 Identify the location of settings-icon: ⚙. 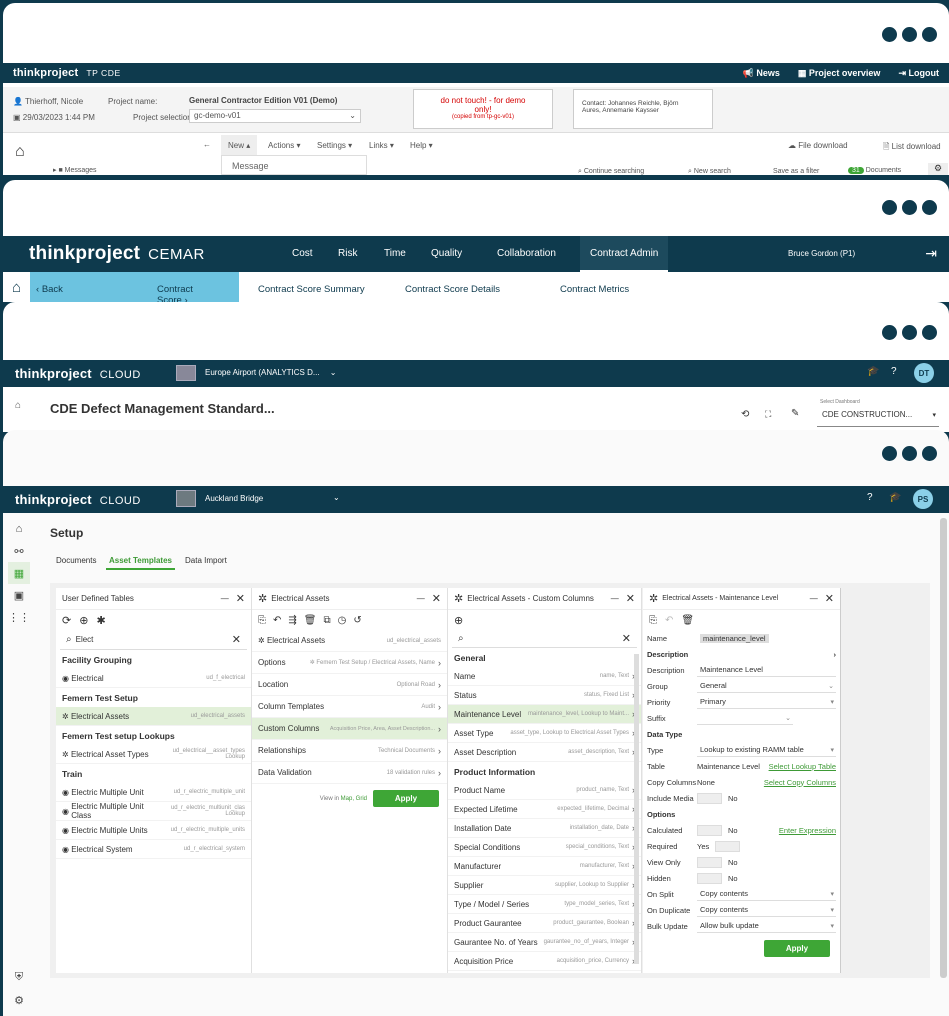
(19, 1000).